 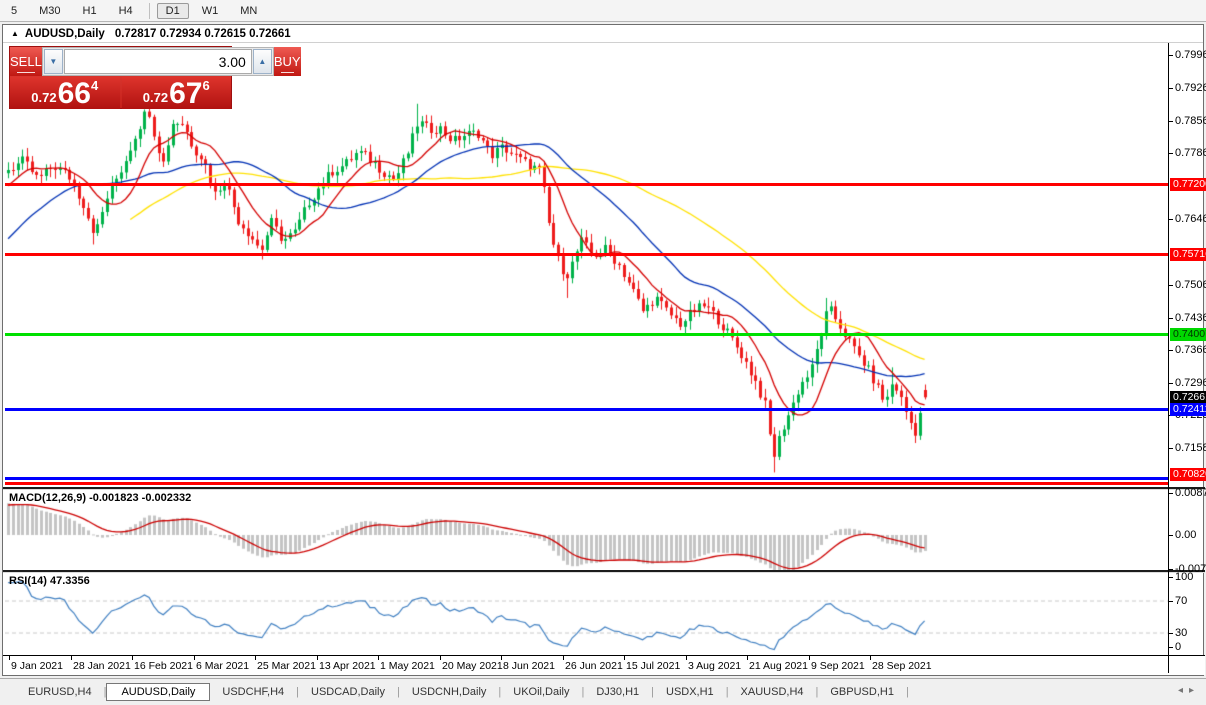 What do you see at coordinates (1178, 647) in the screenshot?
I see `rsi-tick-label: 0` at bounding box center [1178, 647].